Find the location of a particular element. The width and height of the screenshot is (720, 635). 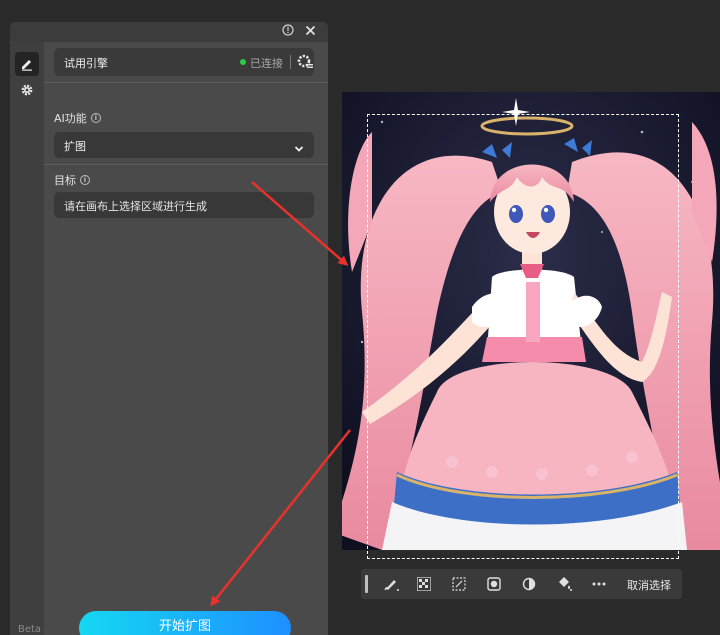

fill-icon is located at coordinates (564, 584).